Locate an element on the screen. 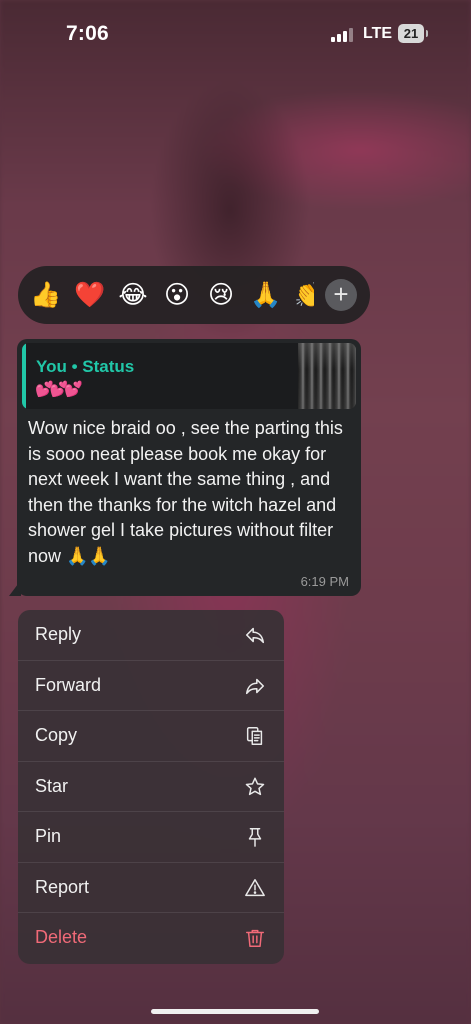 Image resolution: width=471 pixels, height=1024 pixels. reaction-pray: 🙏 is located at coordinates (265, 295).